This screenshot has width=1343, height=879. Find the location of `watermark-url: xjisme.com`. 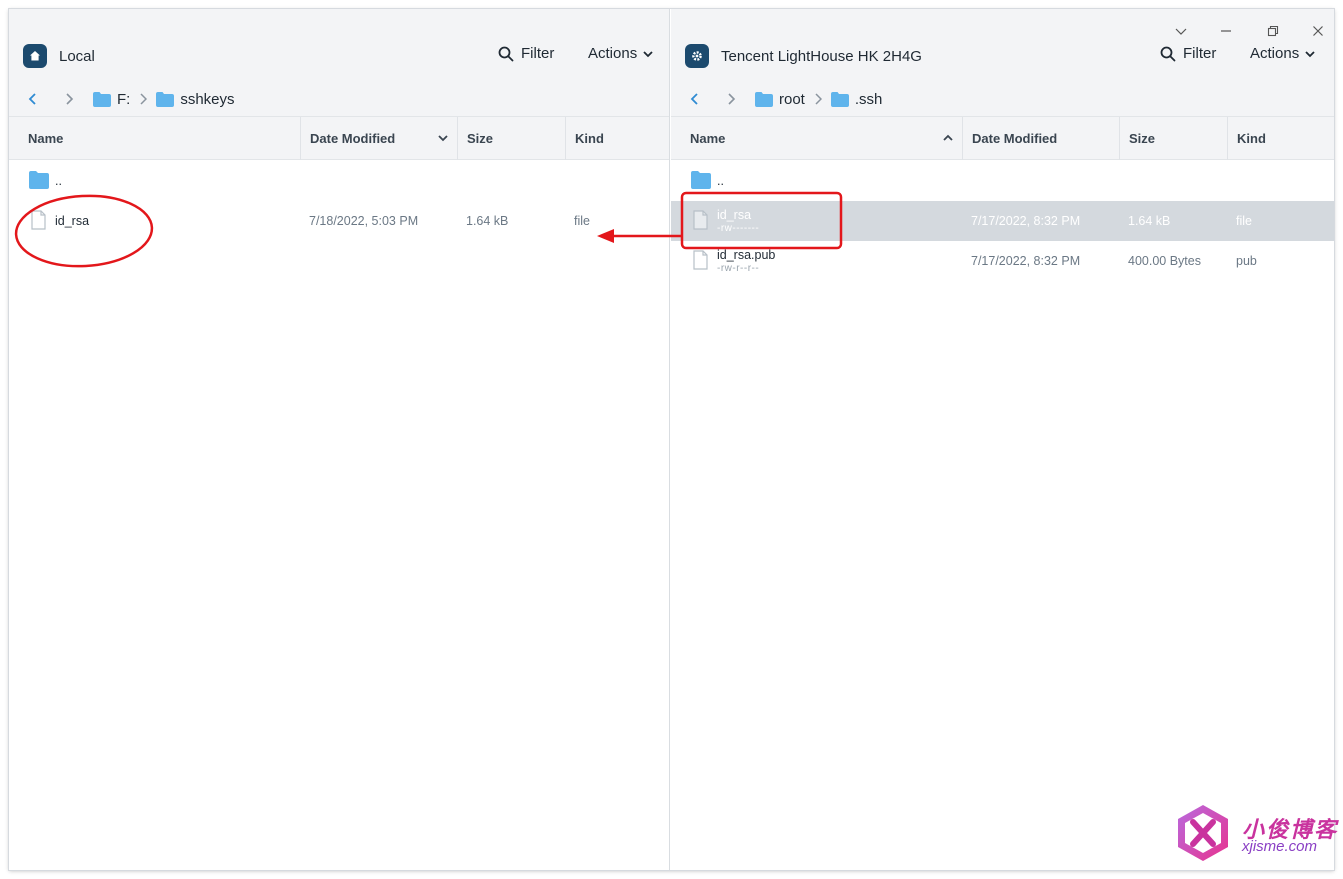

watermark-url: xjisme.com is located at coordinates (1280, 846).